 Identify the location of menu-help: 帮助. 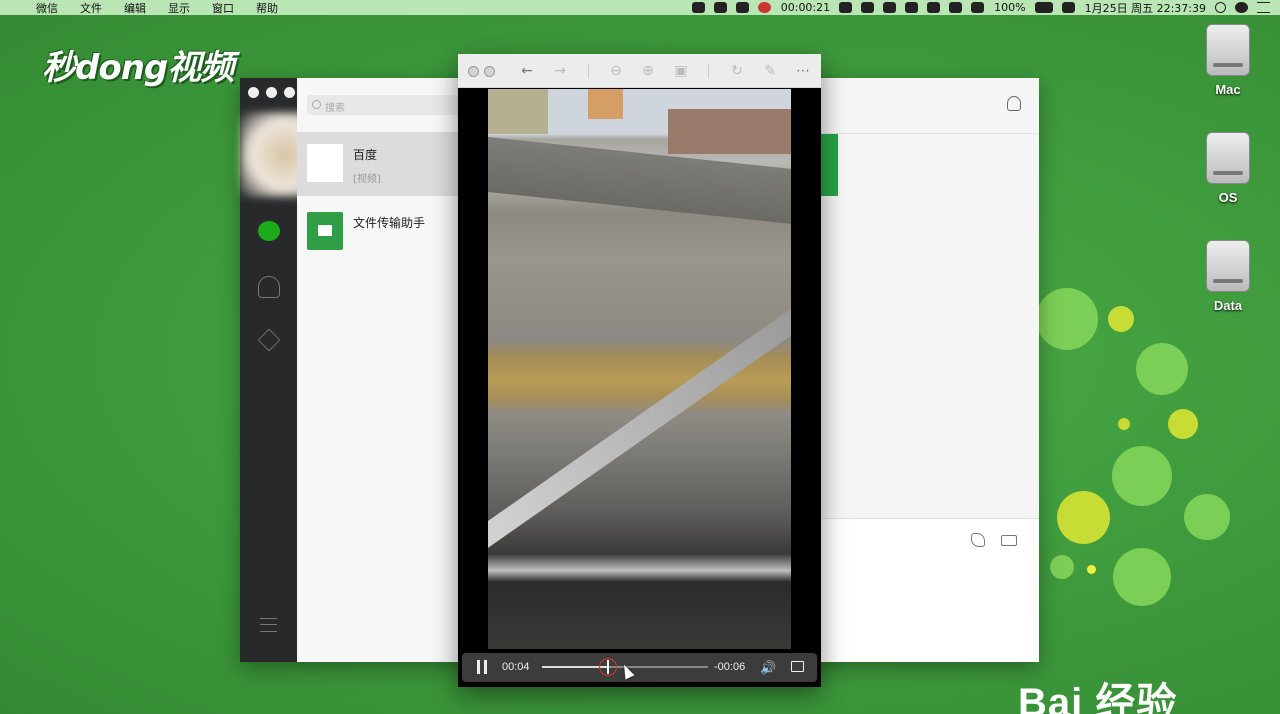
(267, 8).